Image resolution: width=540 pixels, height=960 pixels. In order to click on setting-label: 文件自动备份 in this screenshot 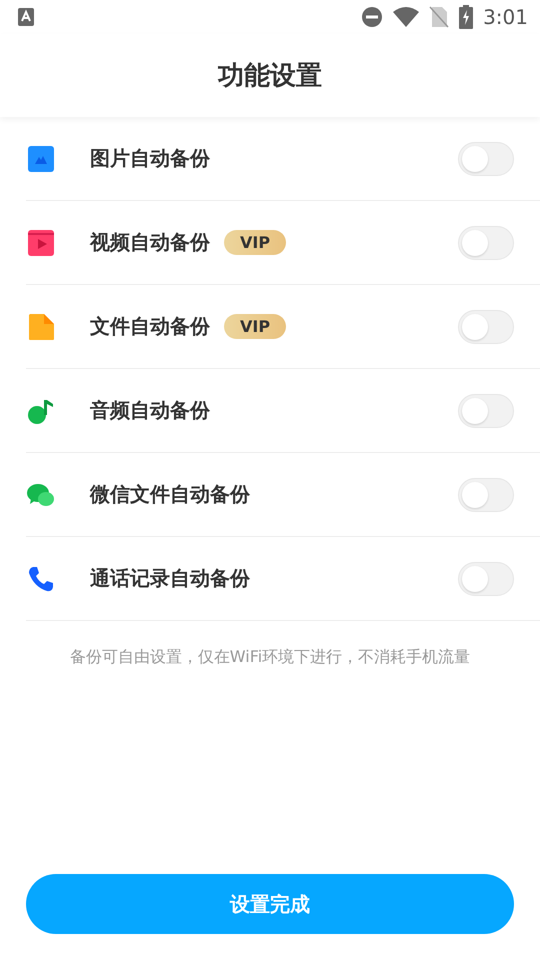, I will do `click(150, 326)`.